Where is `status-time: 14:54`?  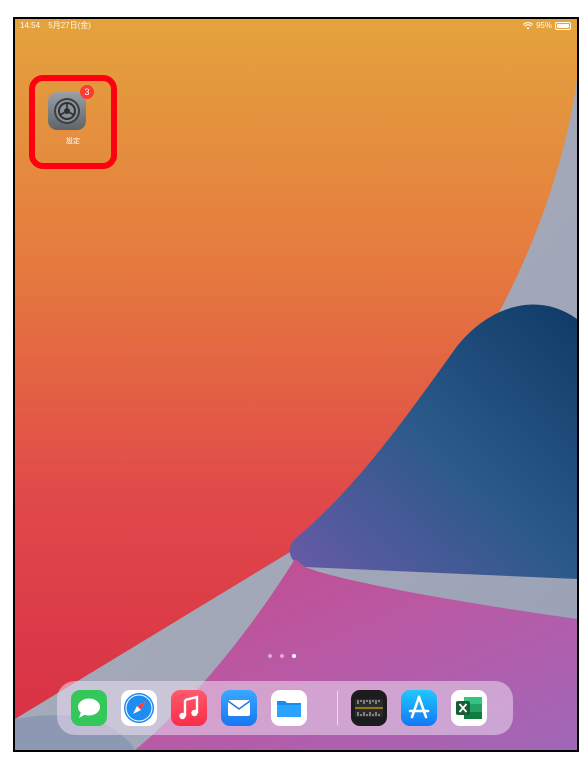 status-time: 14:54 is located at coordinates (30, 25).